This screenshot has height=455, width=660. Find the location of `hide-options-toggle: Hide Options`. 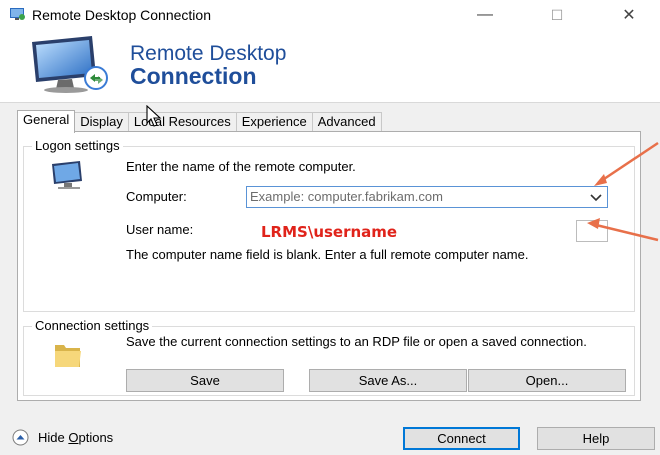

hide-options-toggle: Hide Options is located at coordinates (62, 437).